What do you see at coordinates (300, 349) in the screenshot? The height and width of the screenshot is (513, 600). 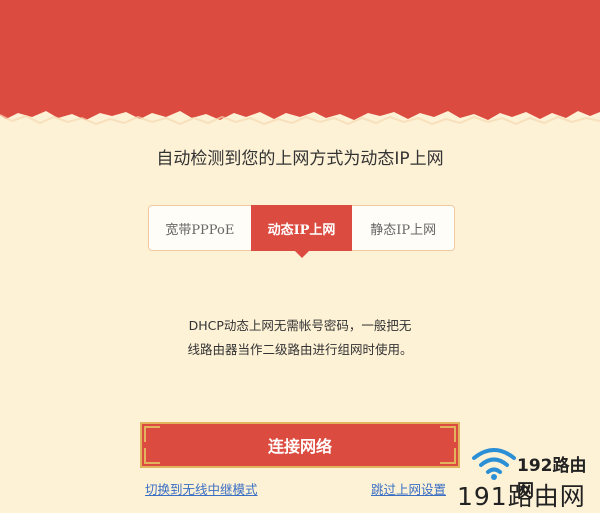 I see `description-line-2: 线路由器当作二级路由进行组网时使用。` at bounding box center [300, 349].